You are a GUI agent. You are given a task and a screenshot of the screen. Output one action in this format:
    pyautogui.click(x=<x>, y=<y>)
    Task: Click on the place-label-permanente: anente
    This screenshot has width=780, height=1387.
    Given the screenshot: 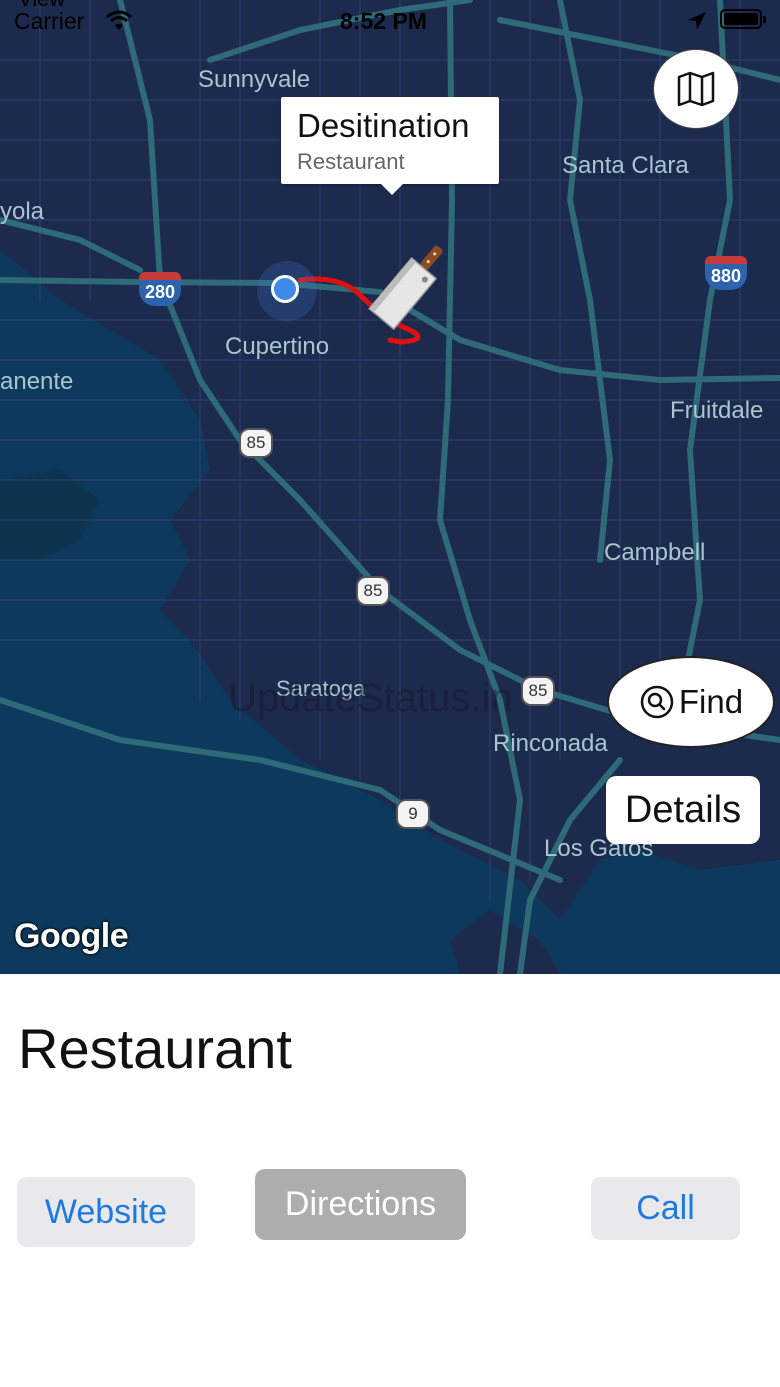 What is the action you would take?
    pyautogui.click(x=37, y=381)
    